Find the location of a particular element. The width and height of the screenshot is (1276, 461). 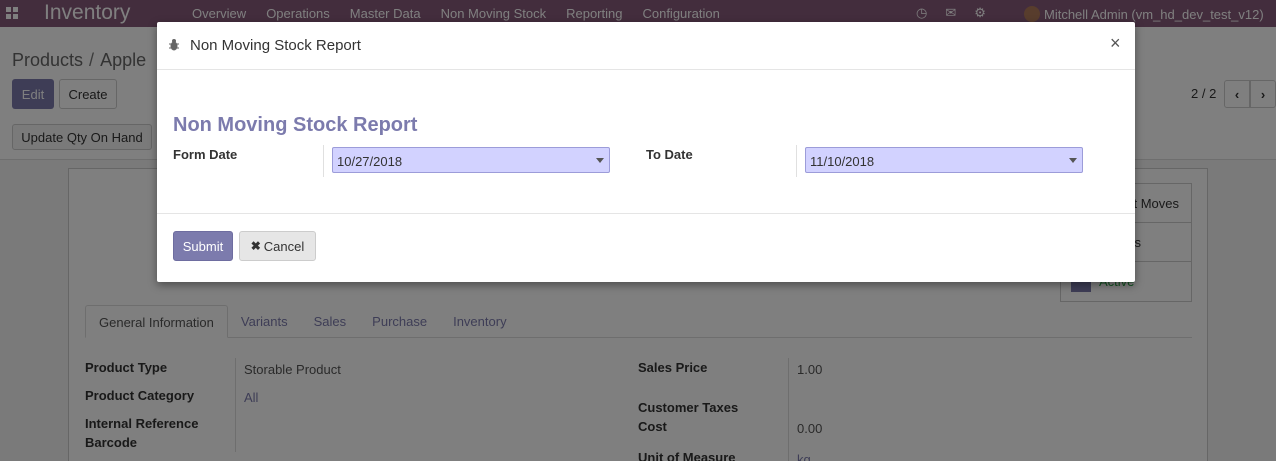

bug-icon is located at coordinates (174, 45).